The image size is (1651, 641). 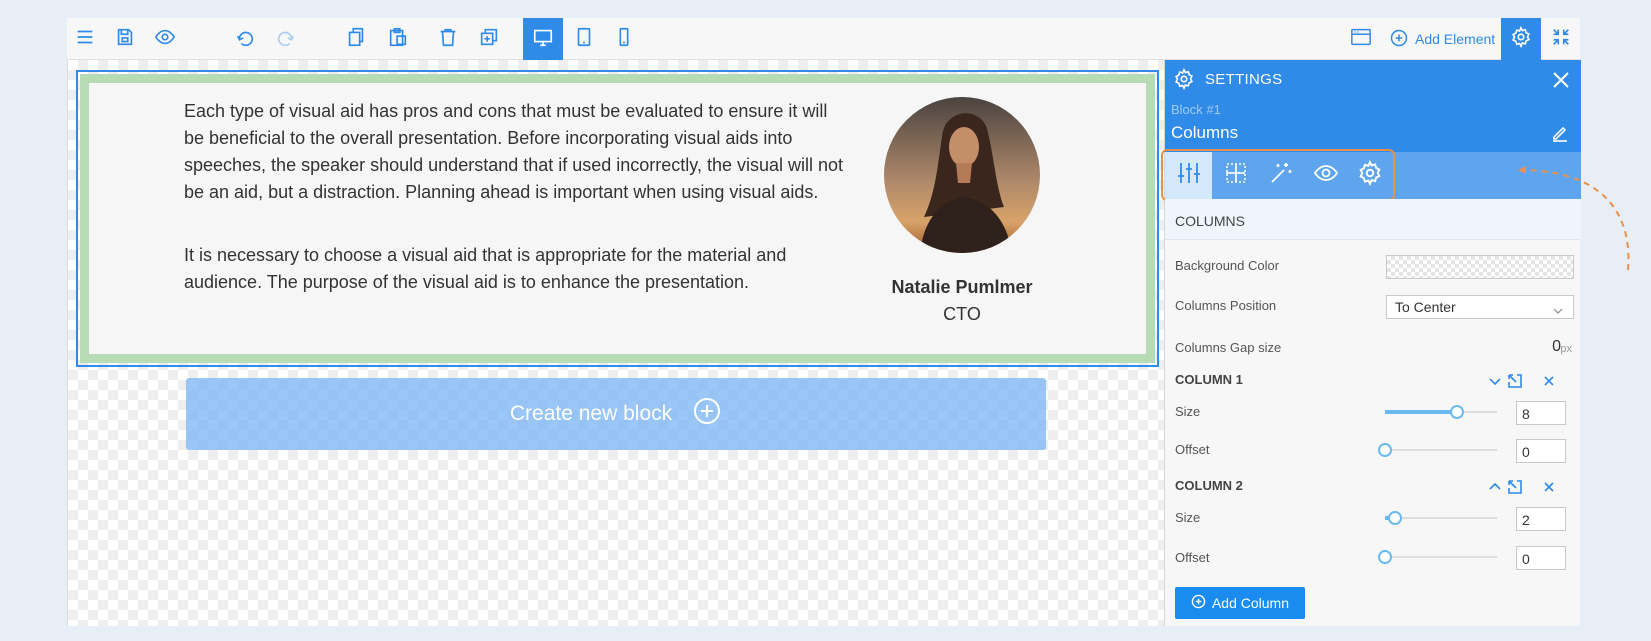 What do you see at coordinates (1574, 218) in the screenshot?
I see `annotation-arrow` at bounding box center [1574, 218].